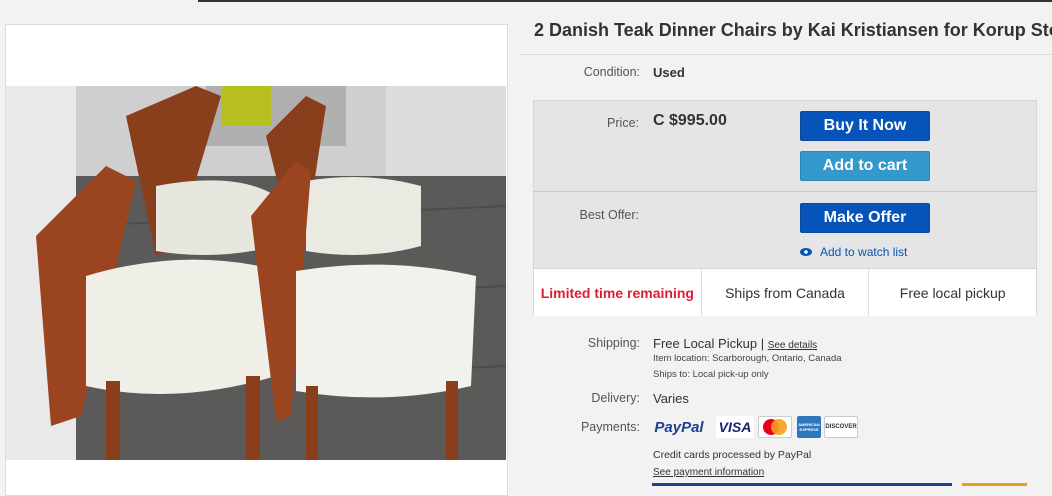 Image resolution: width=1052 pixels, height=496 pixels. What do you see at coordinates (865, 166) in the screenshot?
I see `add-to-cart-button: Add to cart` at bounding box center [865, 166].